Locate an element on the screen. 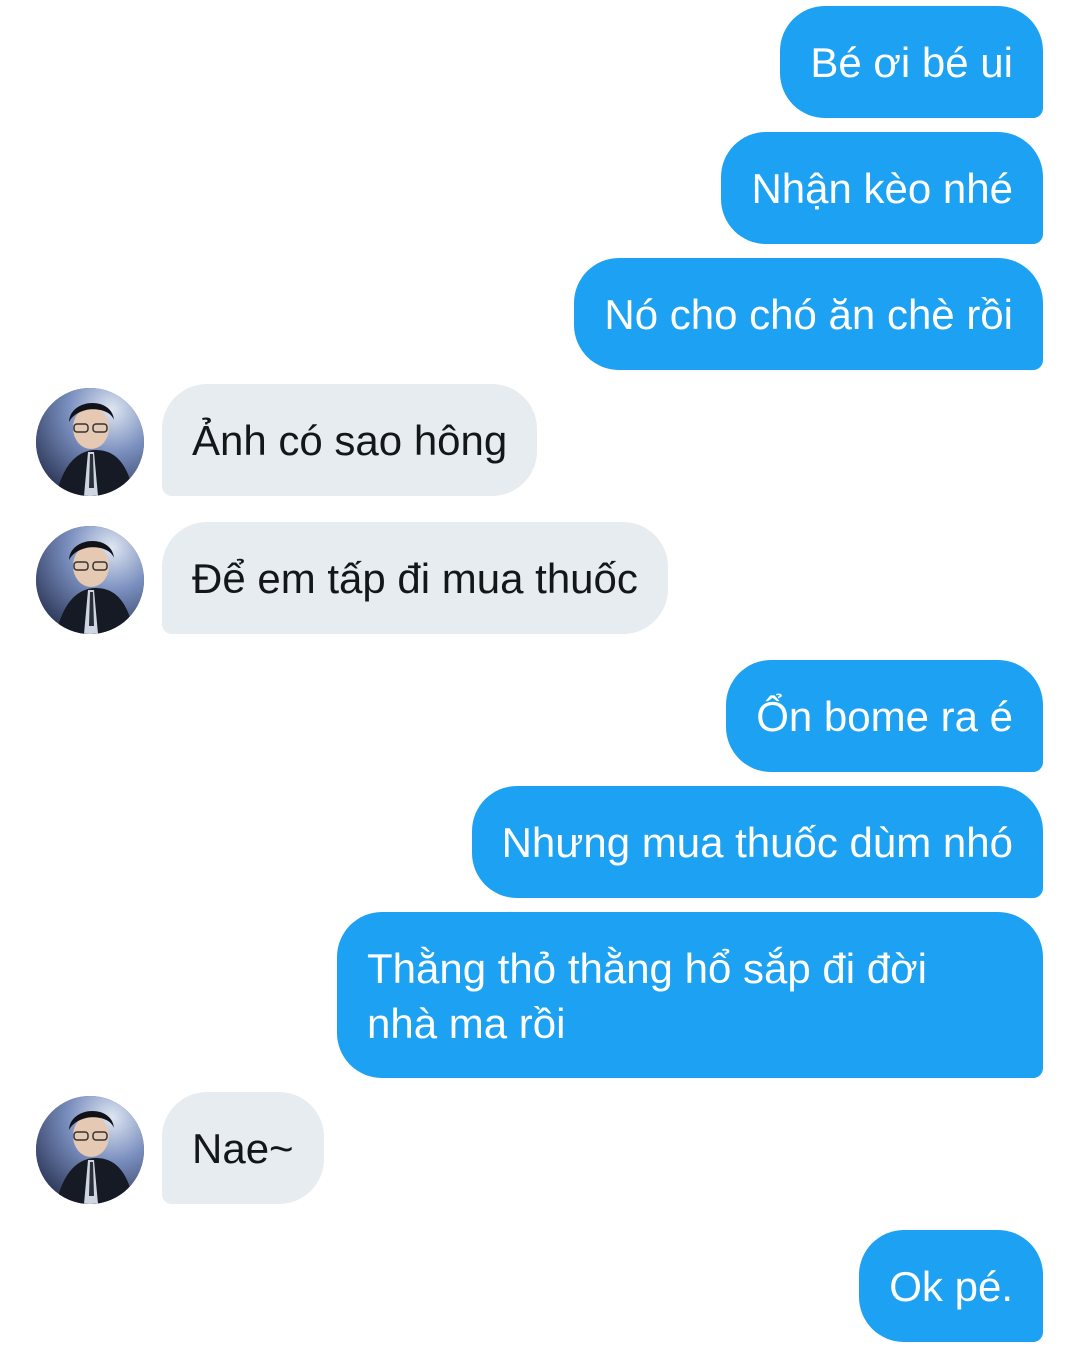 This screenshot has width=1080, height=1352. message-bubble-sent: Nhưng mua thuốc dùm nhó is located at coordinates (757, 842).